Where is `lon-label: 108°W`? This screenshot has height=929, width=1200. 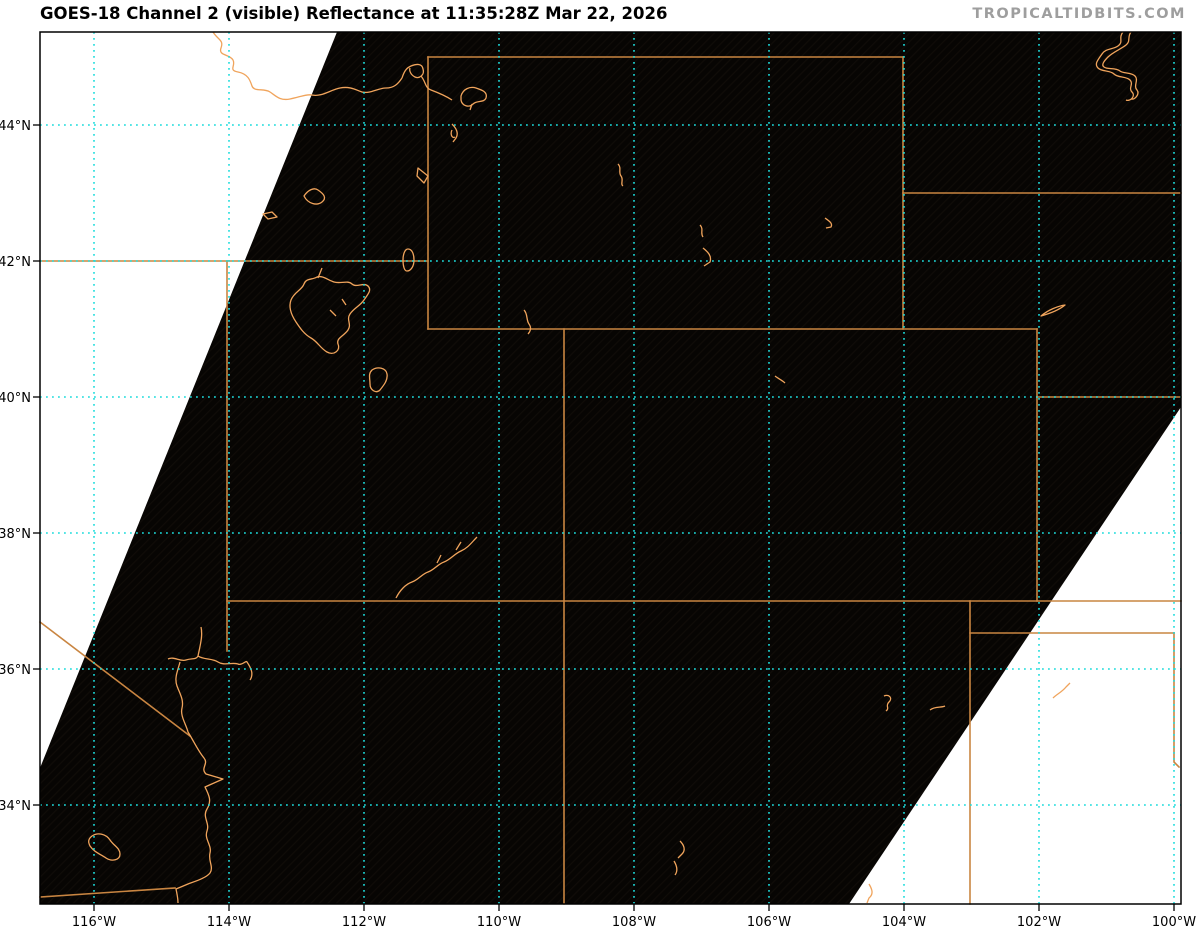
lon-label: 108°W is located at coordinates (634, 922).